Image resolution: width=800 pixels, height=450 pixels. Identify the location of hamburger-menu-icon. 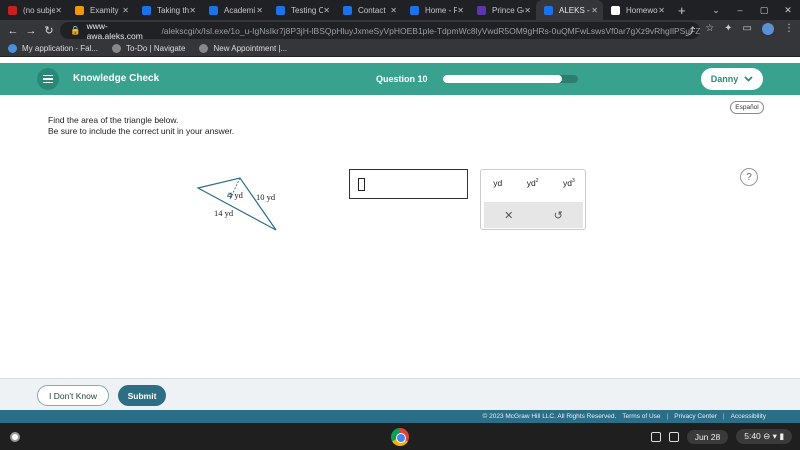
(48, 79).